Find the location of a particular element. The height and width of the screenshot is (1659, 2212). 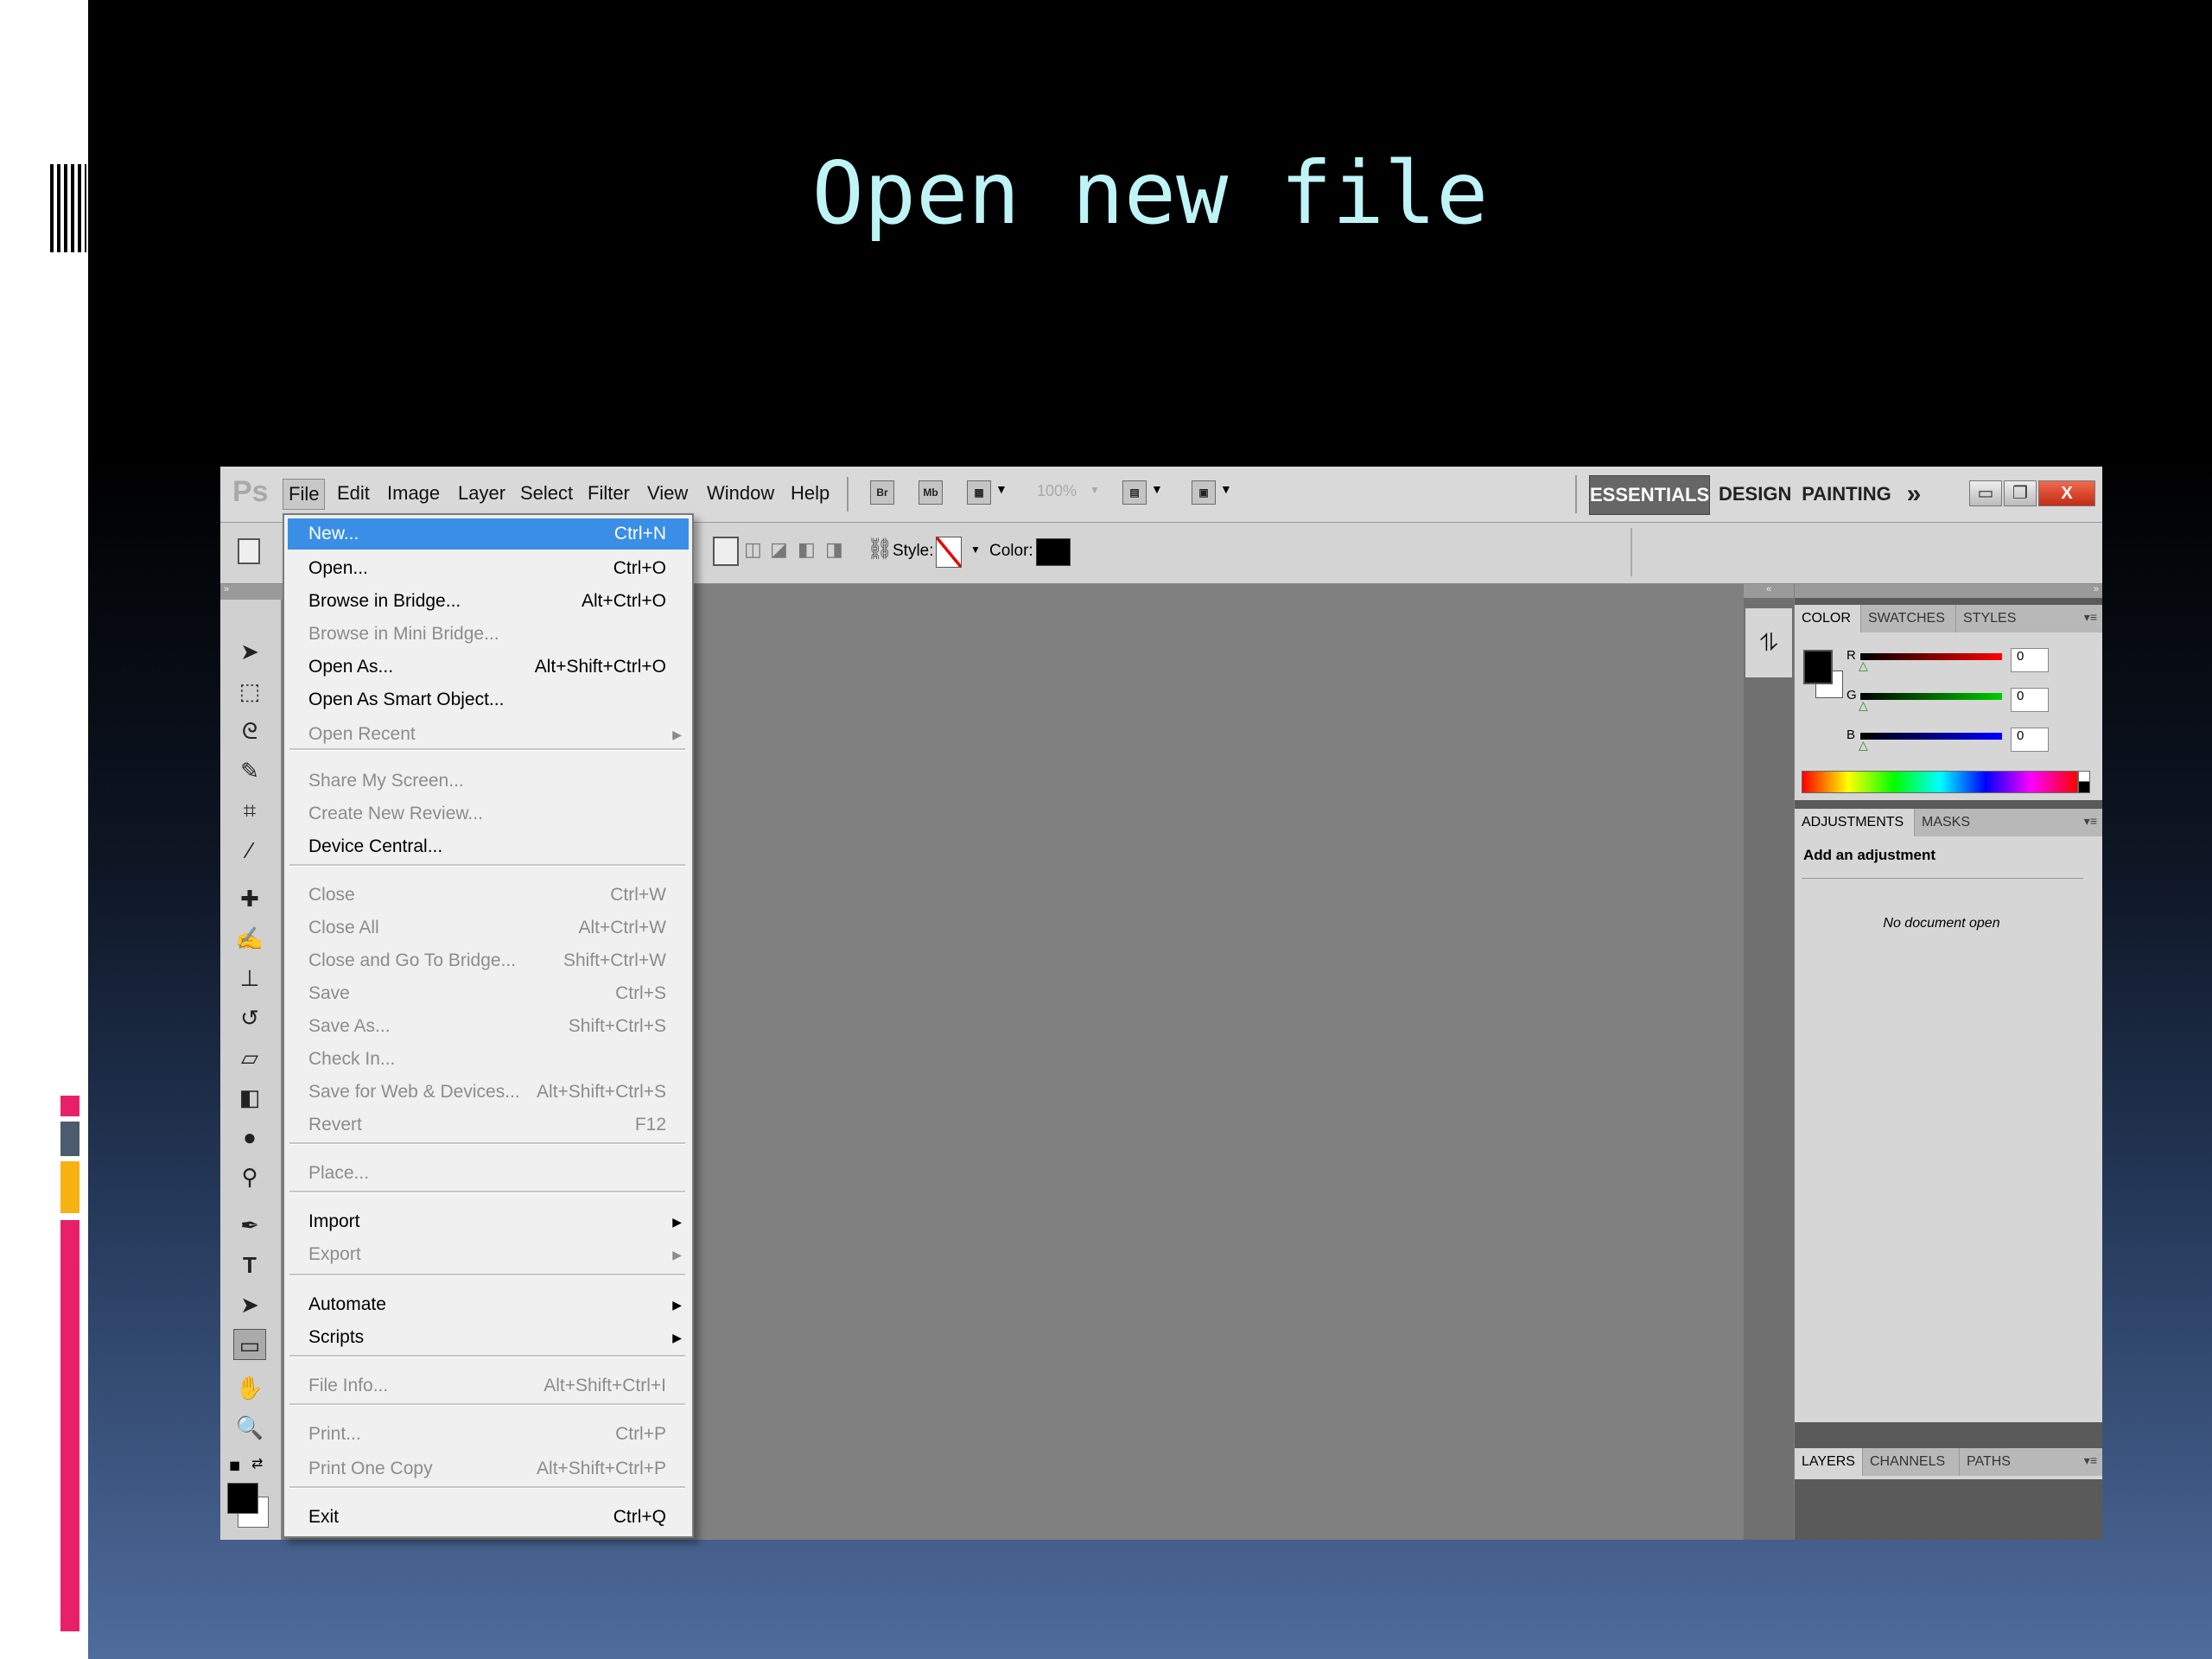

screen-mode-icon: ▣ is located at coordinates (1204, 492).